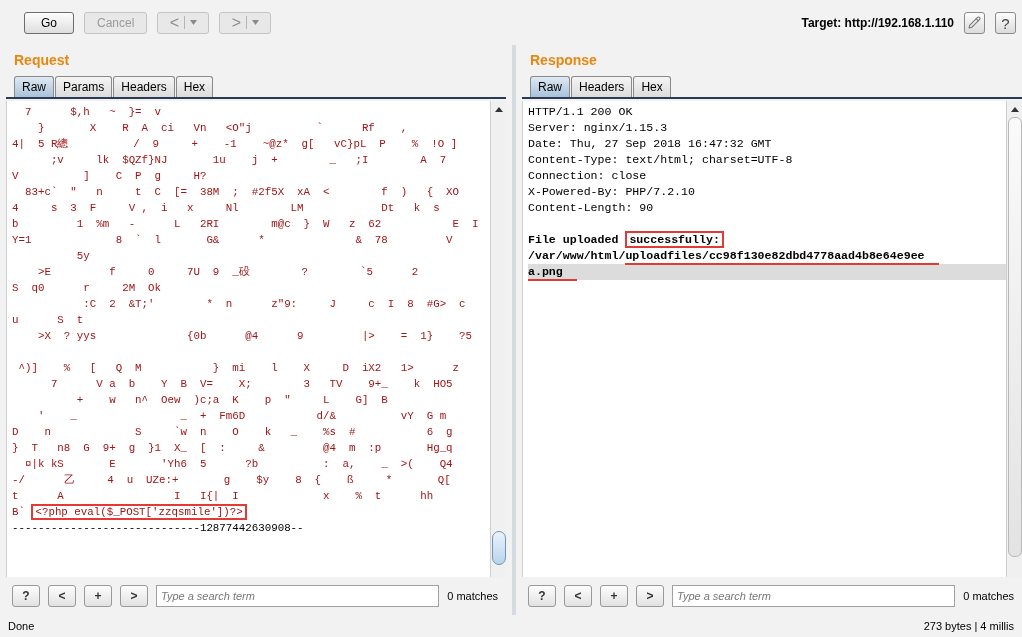 The image size is (1022, 637). Describe the element at coordinates (552, 273) in the screenshot. I see `underlined-text: a.png` at that location.